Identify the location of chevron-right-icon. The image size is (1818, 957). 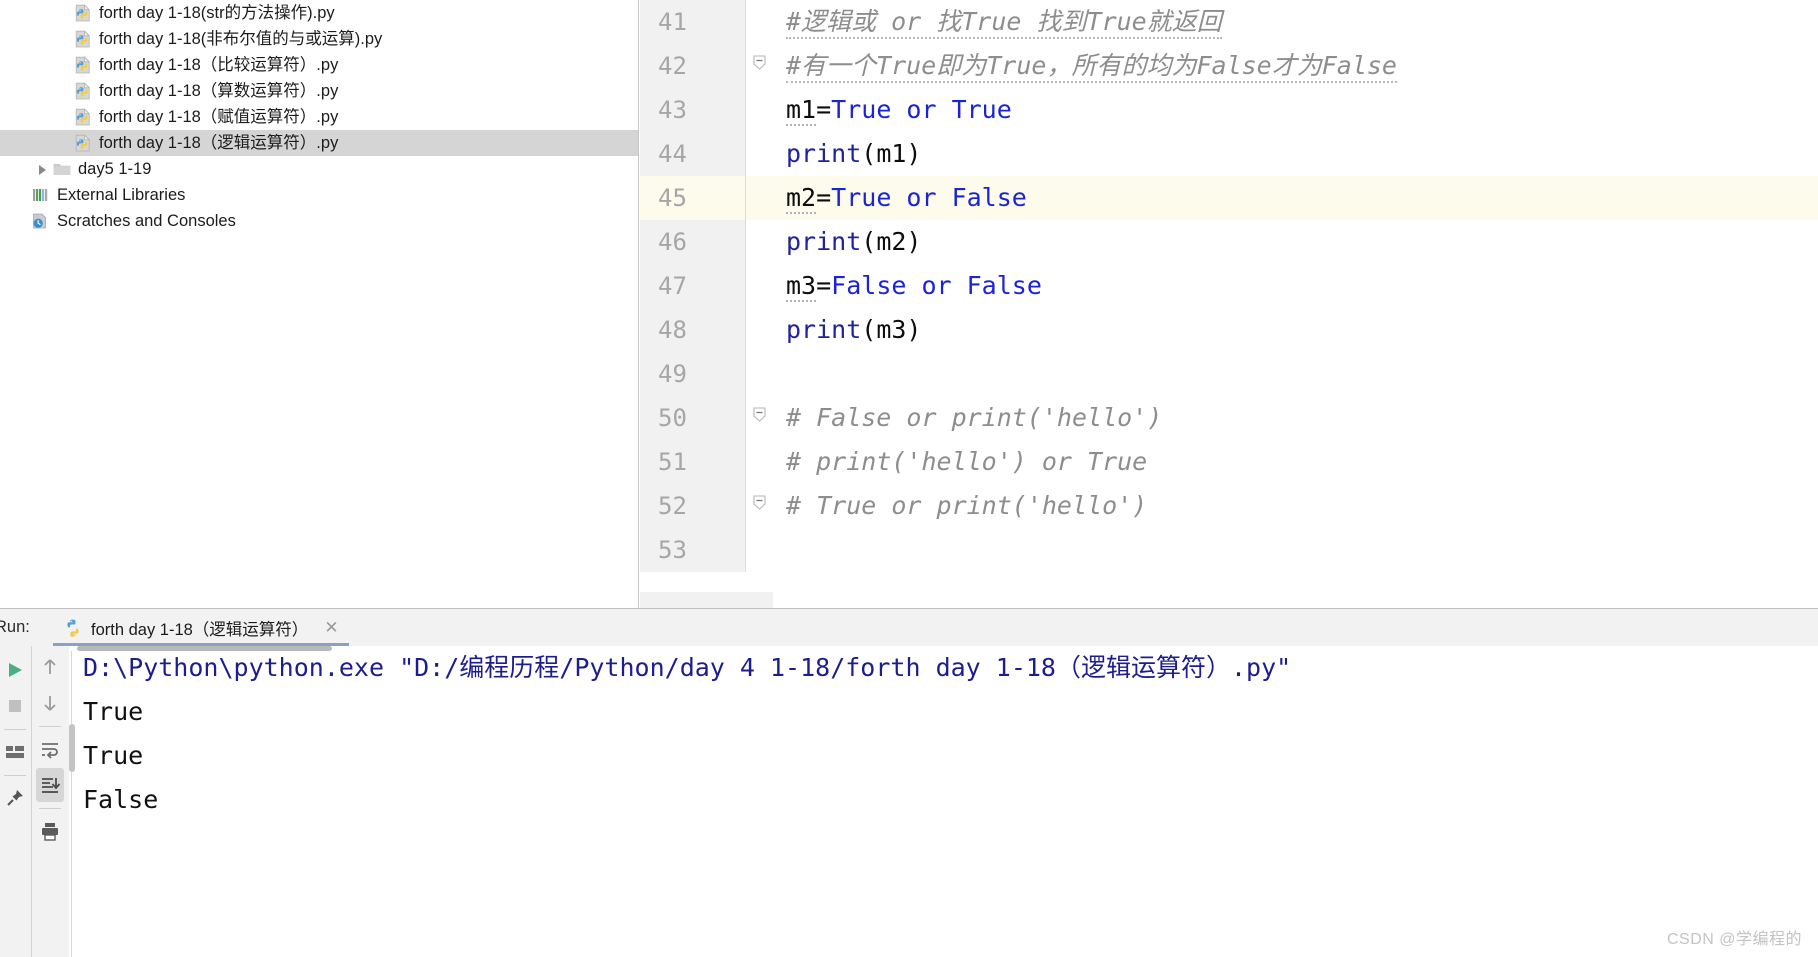
(43, 169).